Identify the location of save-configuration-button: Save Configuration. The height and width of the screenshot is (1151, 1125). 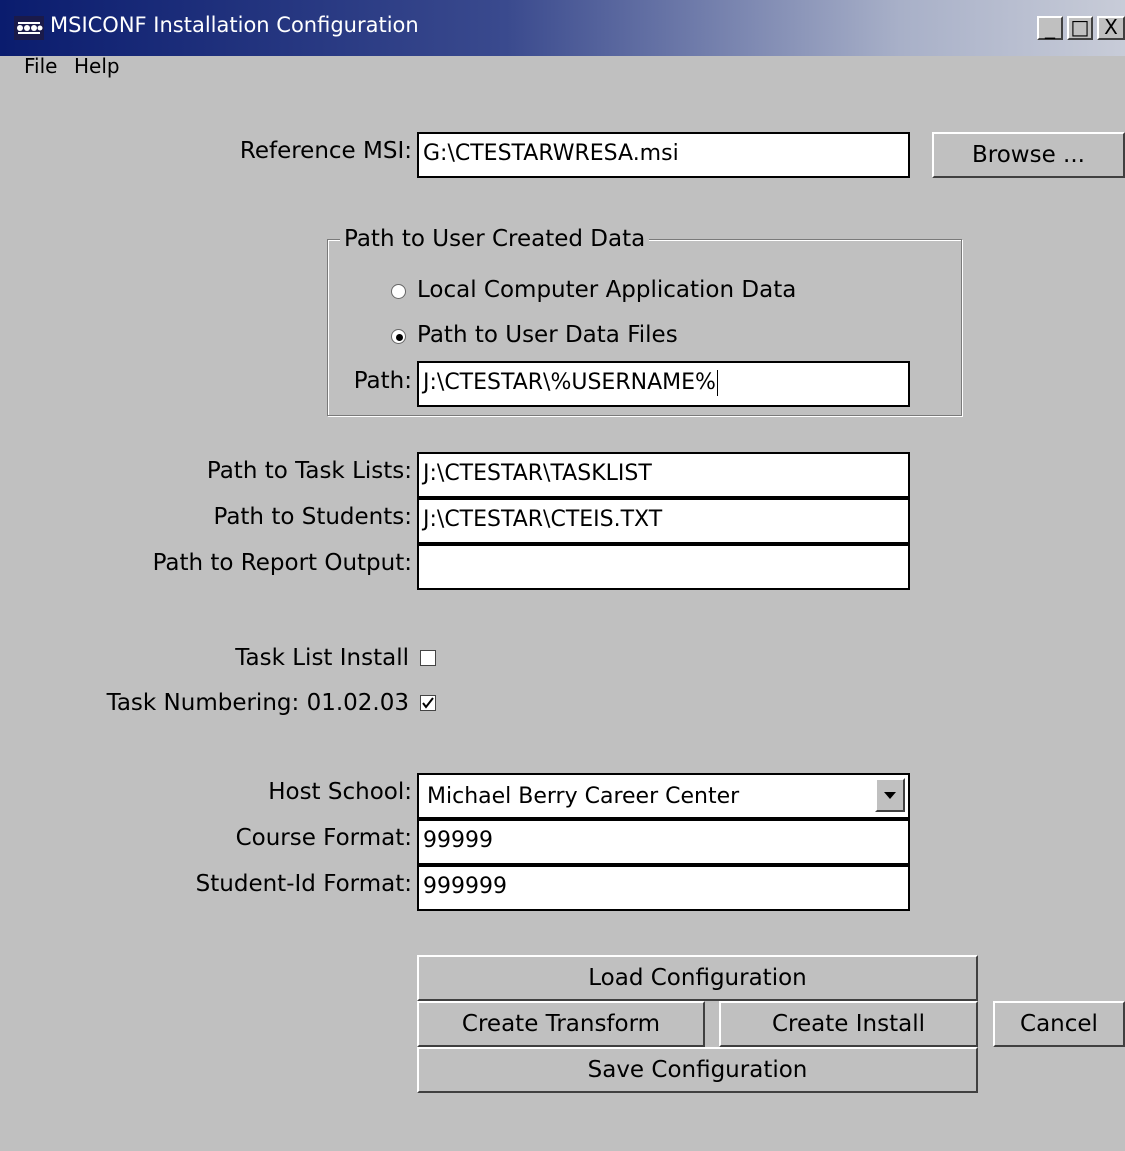
(697, 1070).